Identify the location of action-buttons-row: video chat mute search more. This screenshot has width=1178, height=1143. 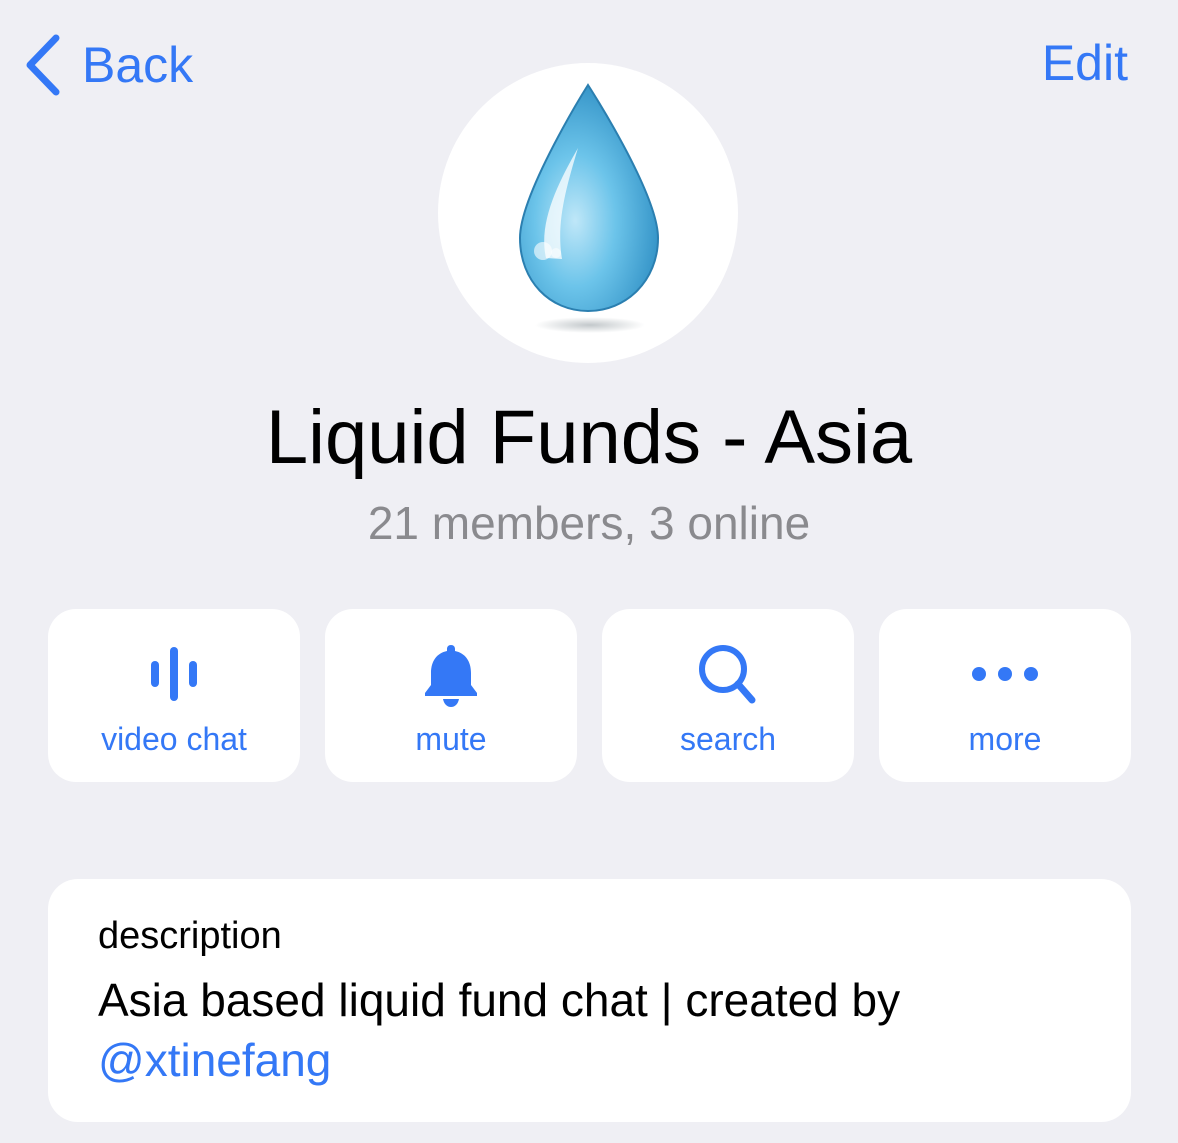
(589, 695).